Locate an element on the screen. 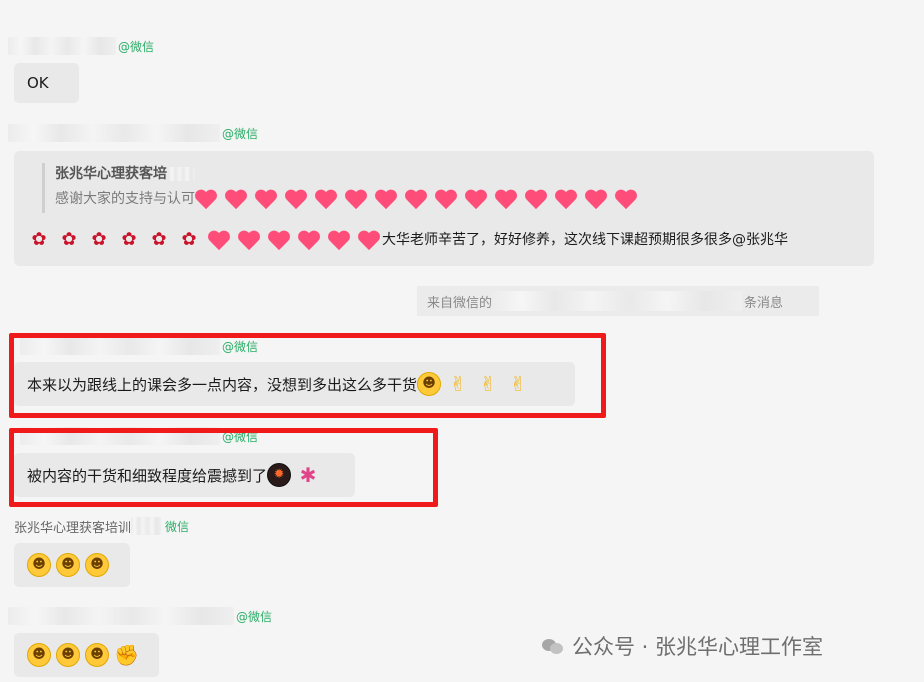 Image resolution: width=924 pixels, height=682 pixels. message-text: OK is located at coordinates (38, 83).